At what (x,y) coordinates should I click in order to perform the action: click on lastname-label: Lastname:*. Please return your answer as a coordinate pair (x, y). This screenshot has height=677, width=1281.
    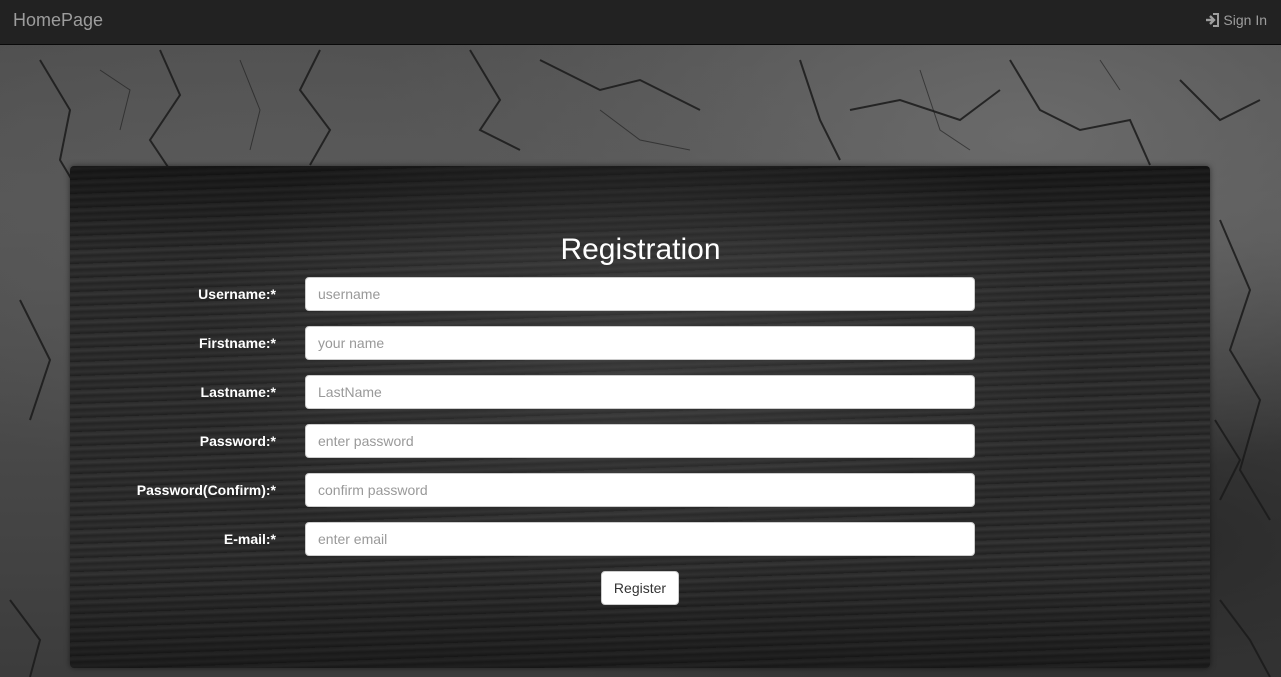
    Looking at the image, I should click on (238, 392).